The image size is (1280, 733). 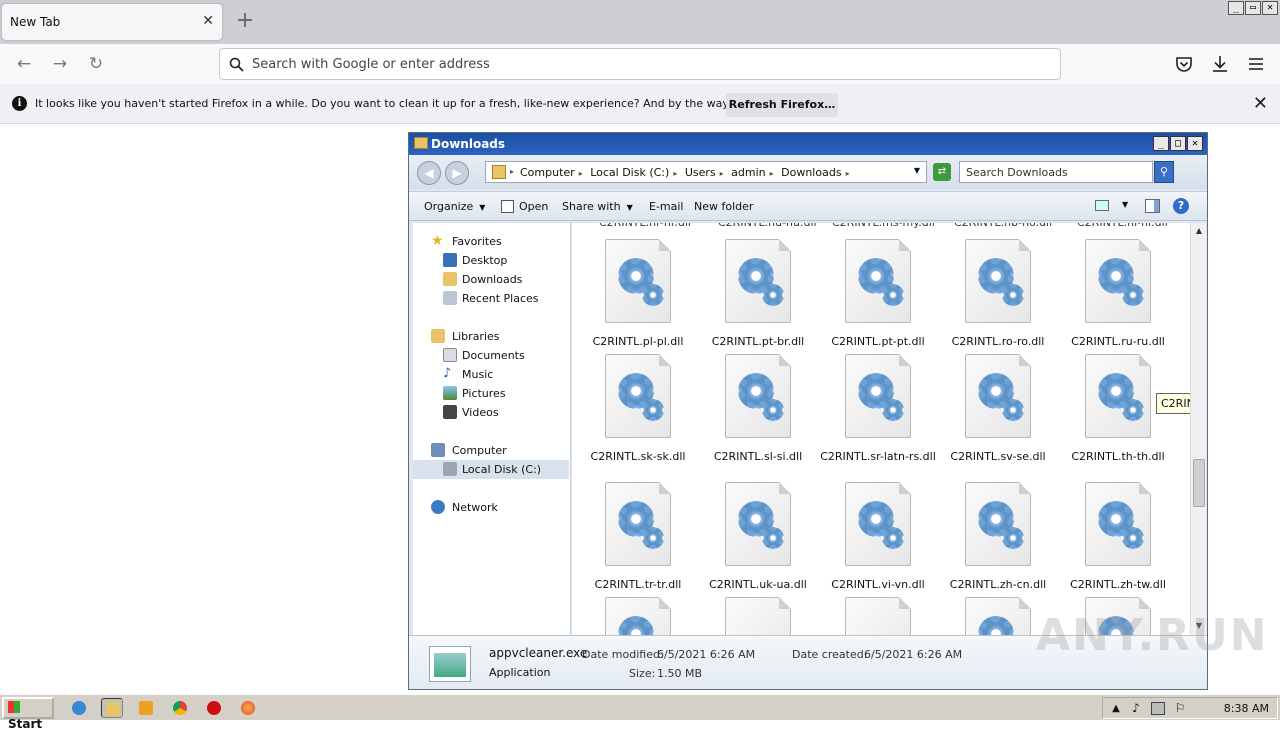 I want to click on close-window-button: ✕, so click(x=1270, y=8).